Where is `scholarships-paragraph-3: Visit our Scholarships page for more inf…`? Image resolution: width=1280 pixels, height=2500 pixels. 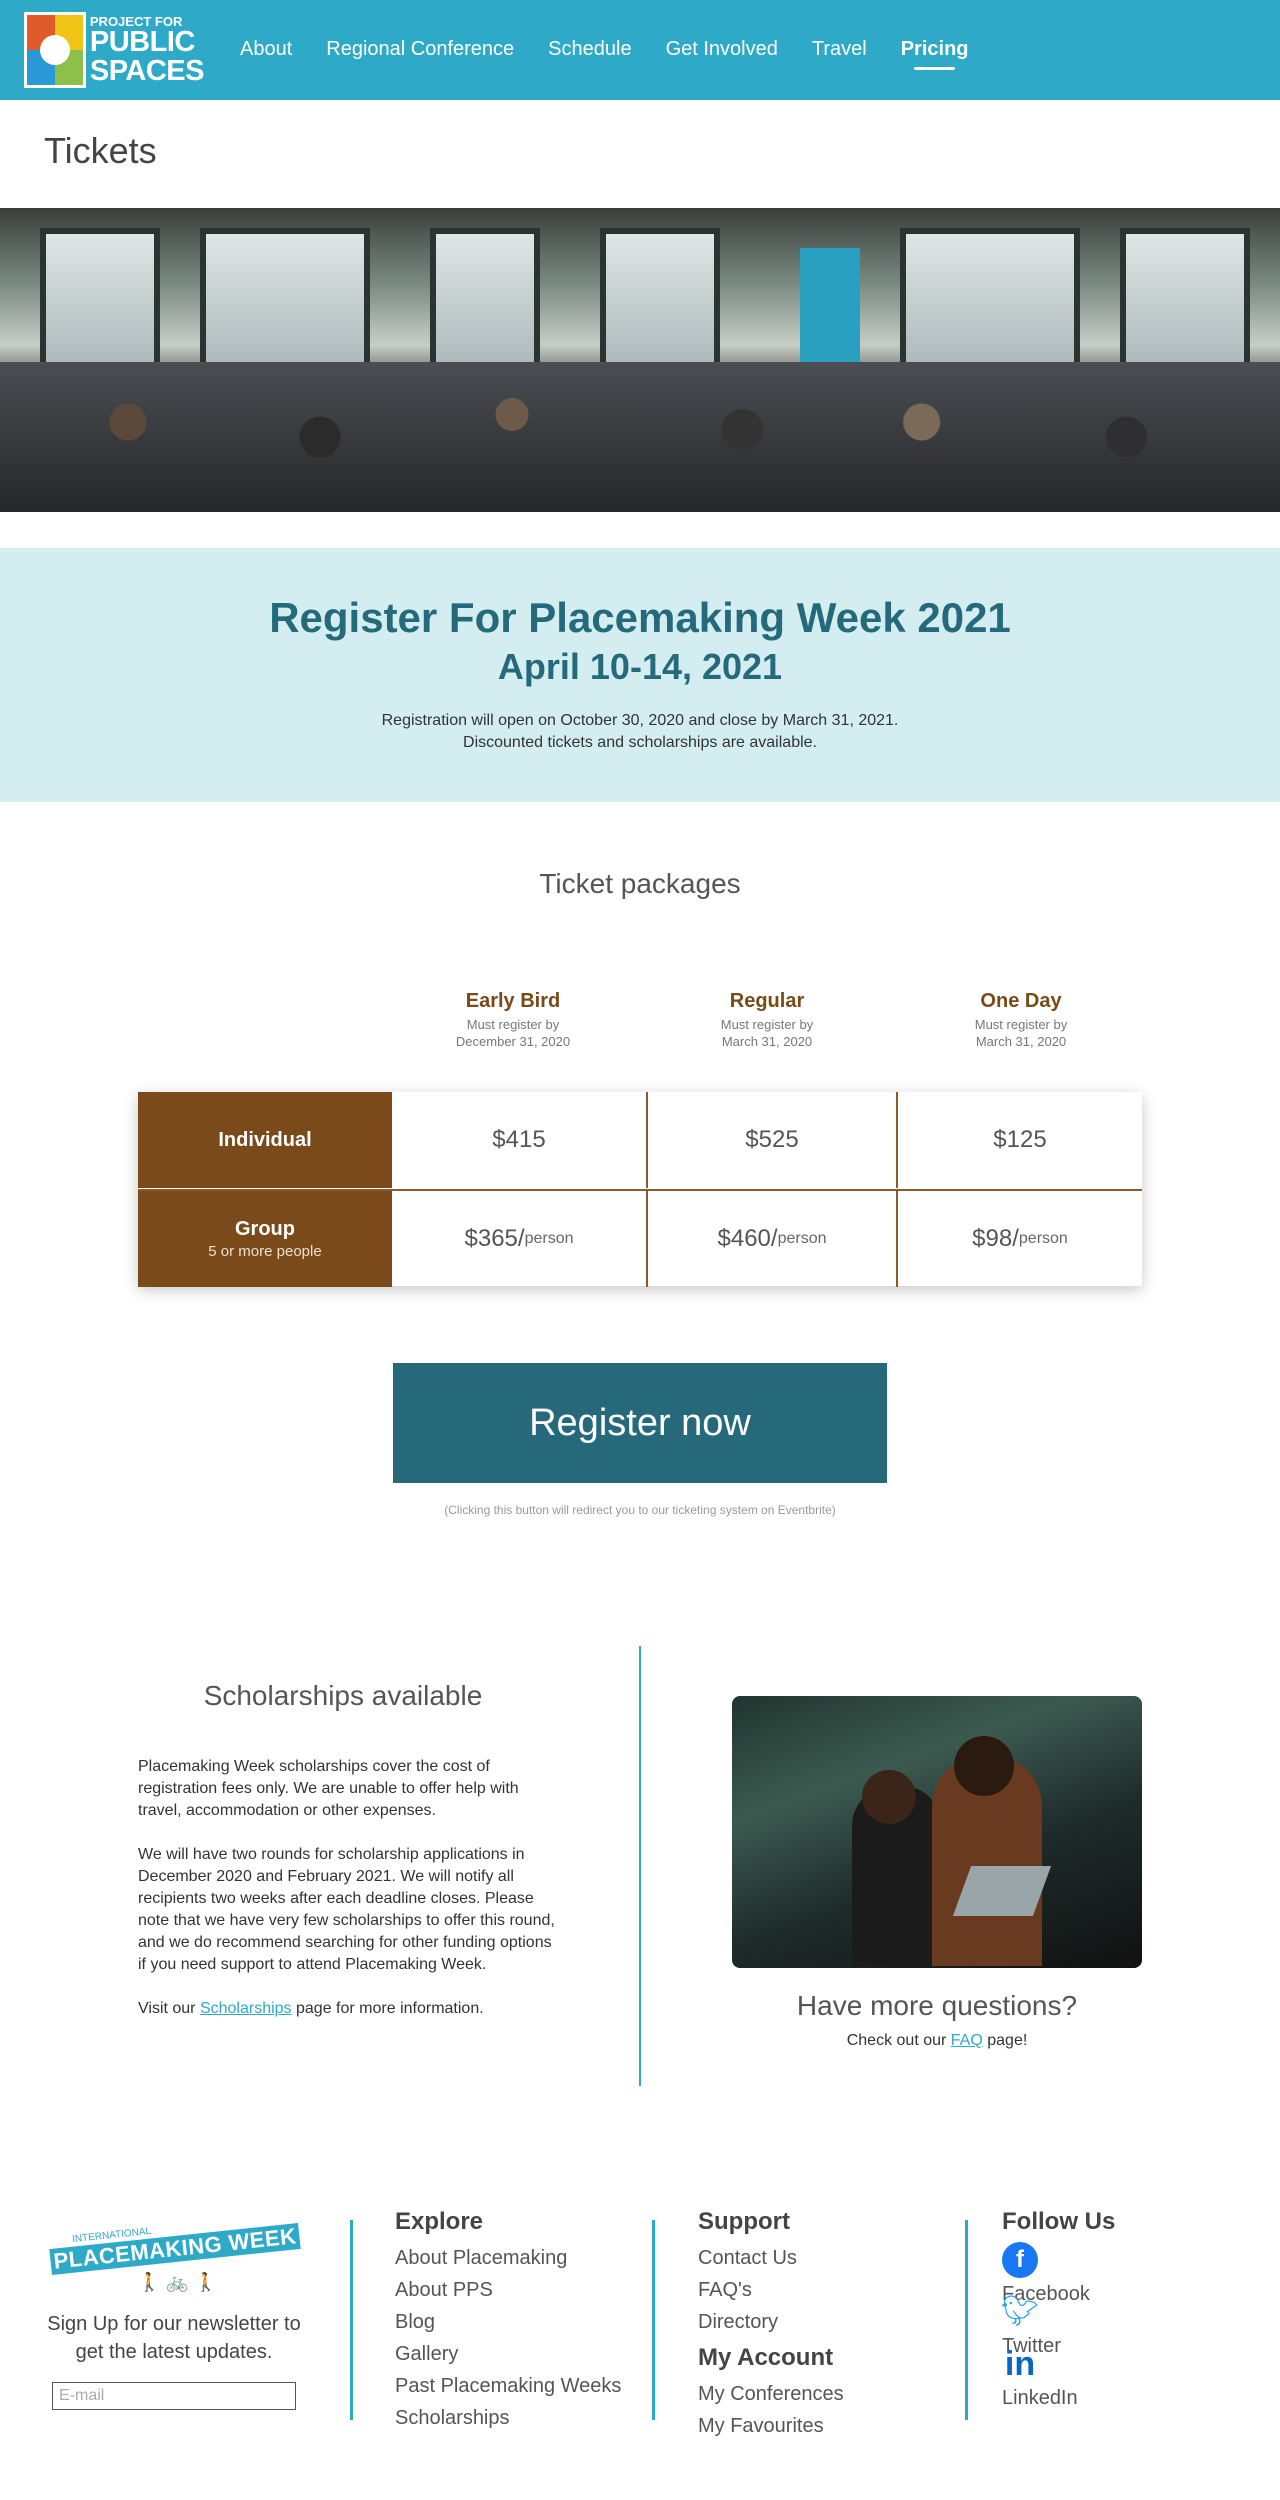 scholarships-paragraph-3: Visit our Scholarships page for more inf… is located at coordinates (311, 2008).